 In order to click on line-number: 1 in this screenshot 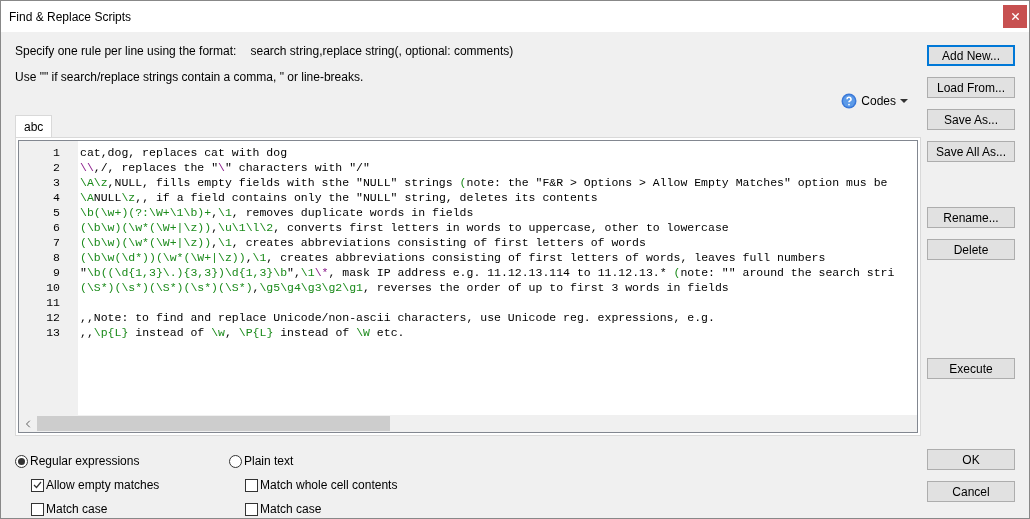, I will do `click(57, 152)`.